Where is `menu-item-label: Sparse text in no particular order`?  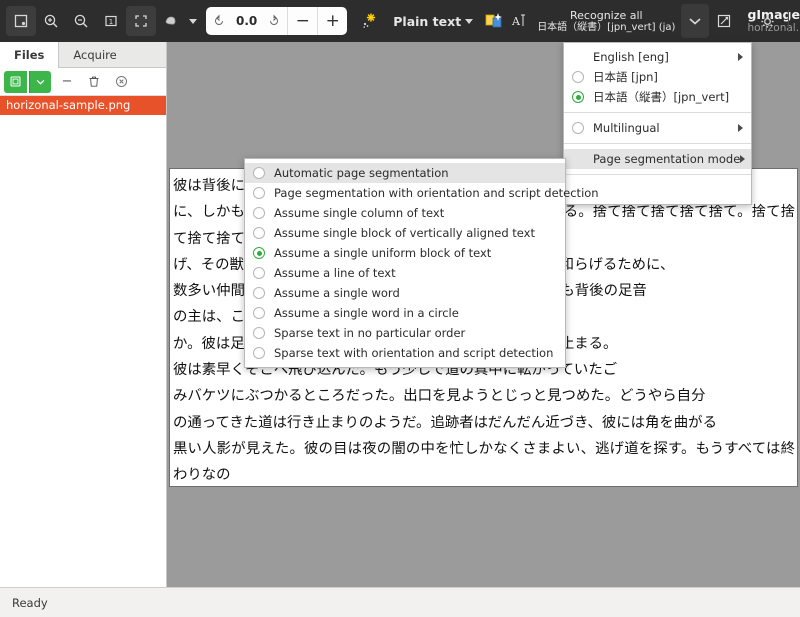 menu-item-label: Sparse text in no particular order is located at coordinates (370, 333).